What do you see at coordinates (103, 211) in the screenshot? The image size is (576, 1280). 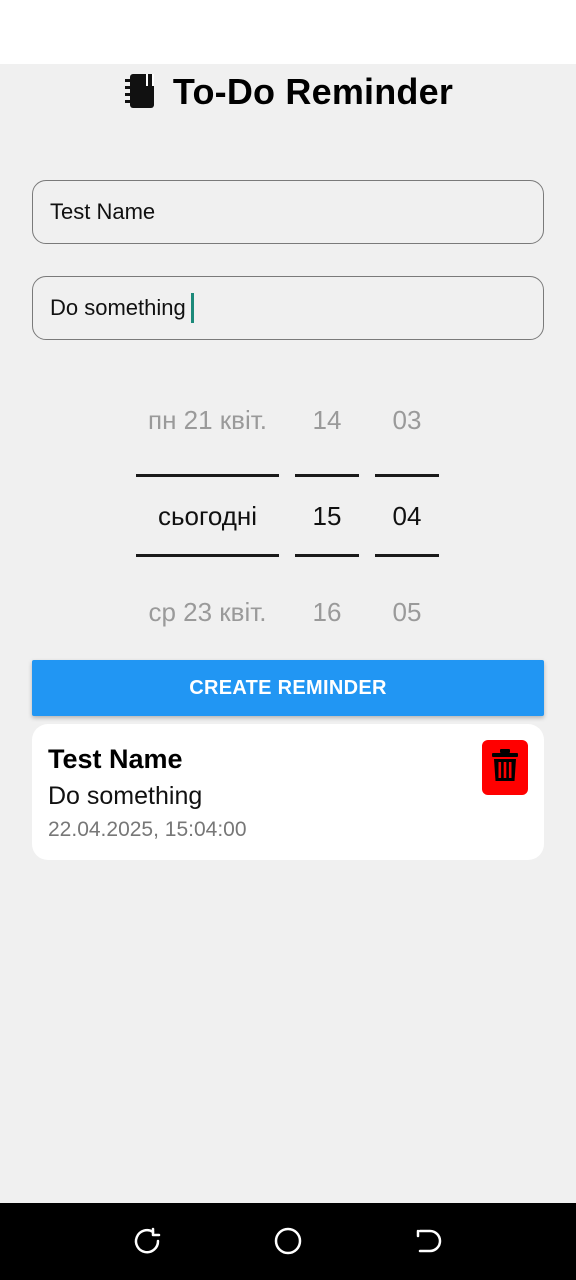 I see `reminder-name-value: Test Name` at bounding box center [103, 211].